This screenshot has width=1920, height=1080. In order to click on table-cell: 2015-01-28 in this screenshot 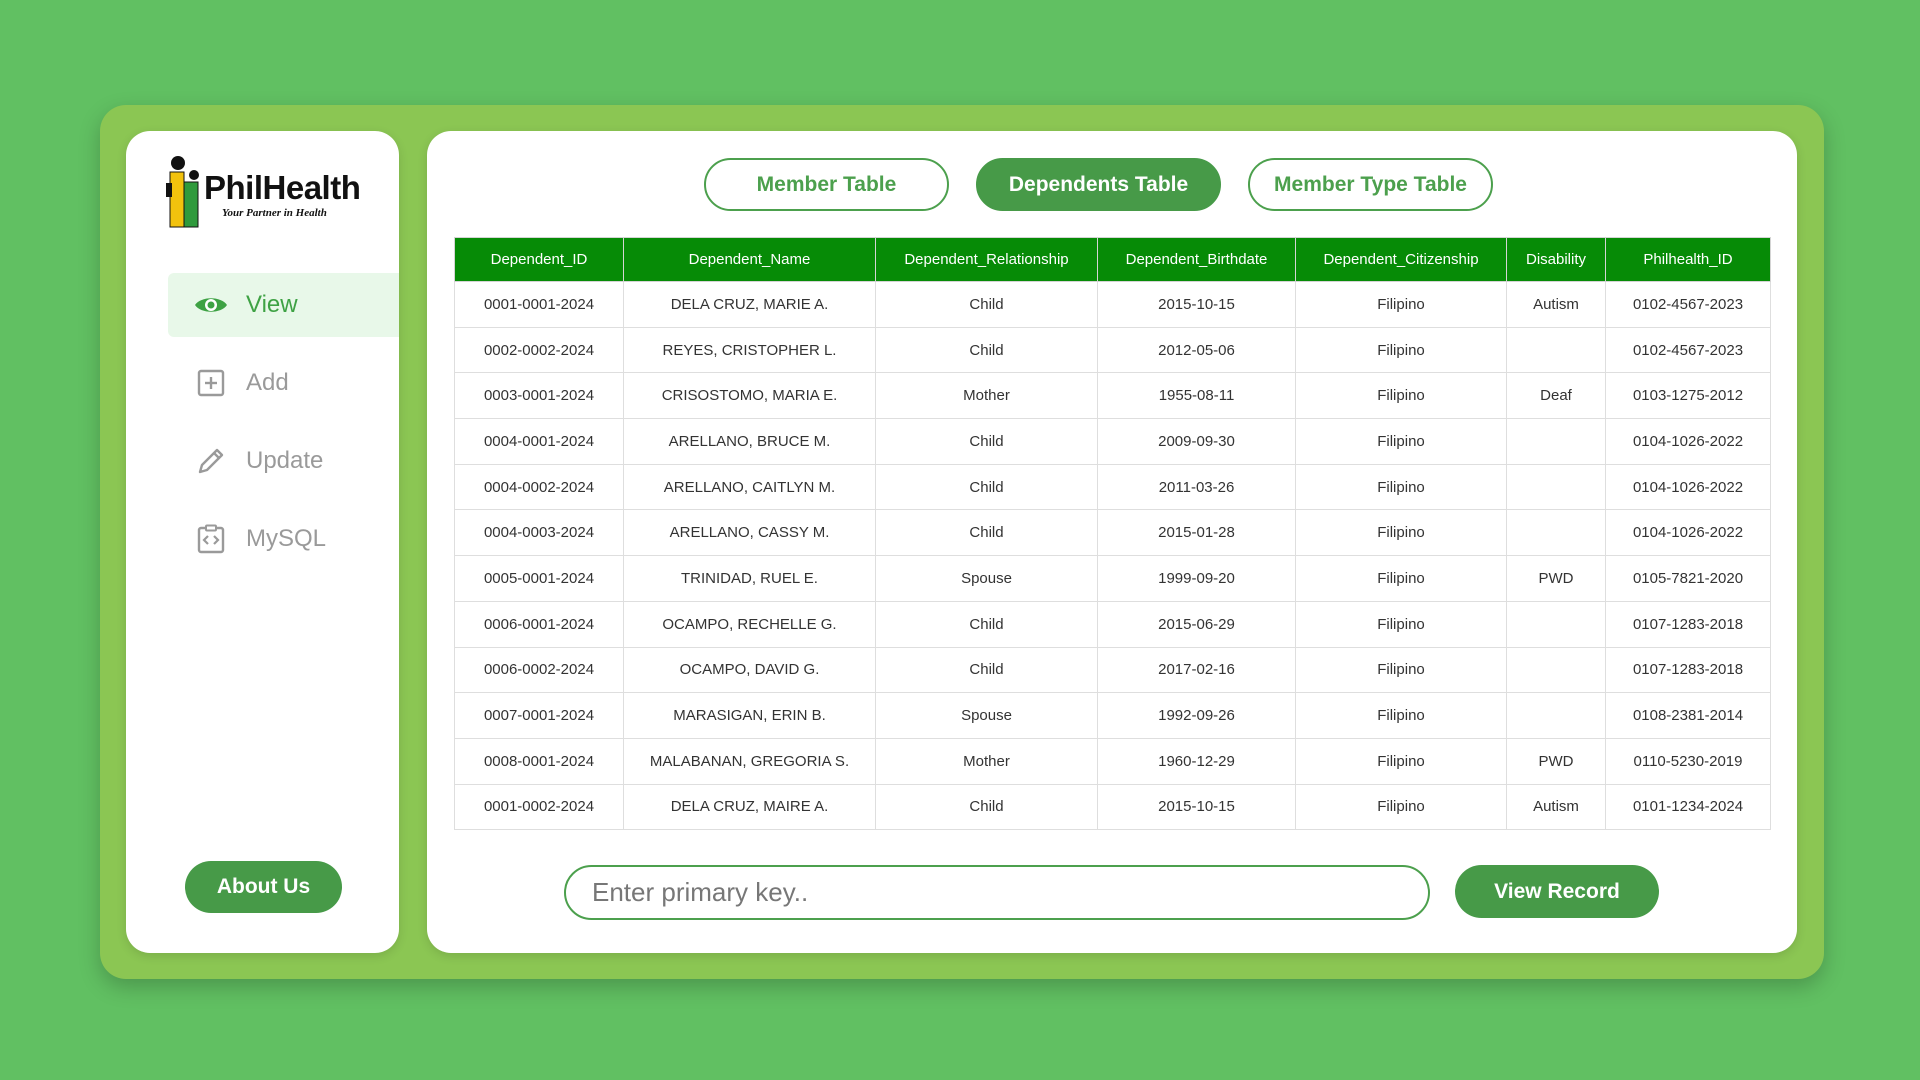, I will do `click(1196, 533)`.